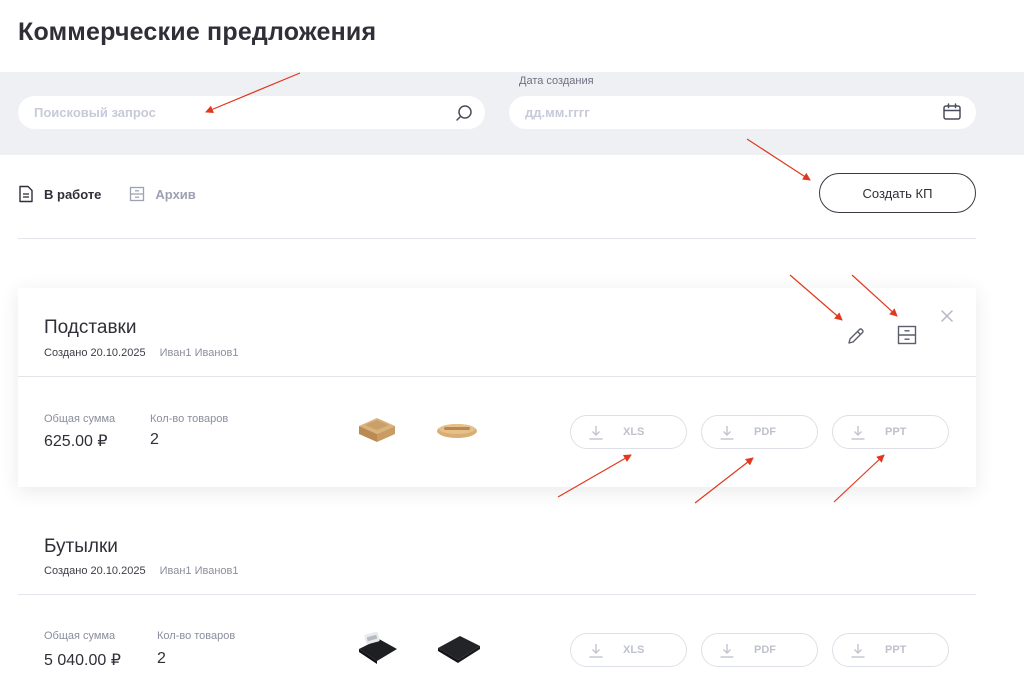  I want to click on offer-title: Бутылки, so click(81, 546).